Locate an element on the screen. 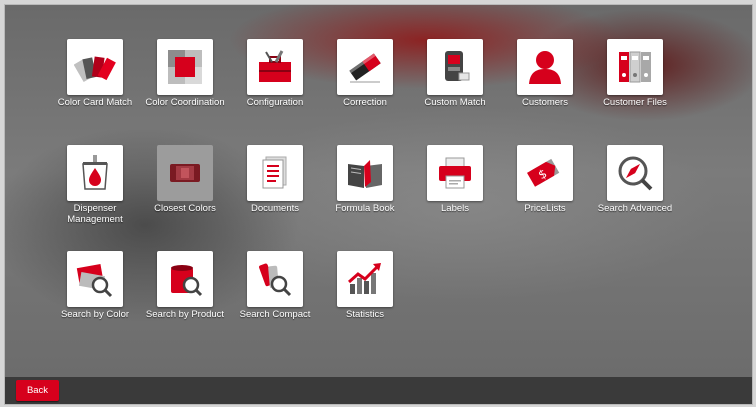 The width and height of the screenshot is (756, 407). price-tag-icon: $ is located at coordinates (545, 173).